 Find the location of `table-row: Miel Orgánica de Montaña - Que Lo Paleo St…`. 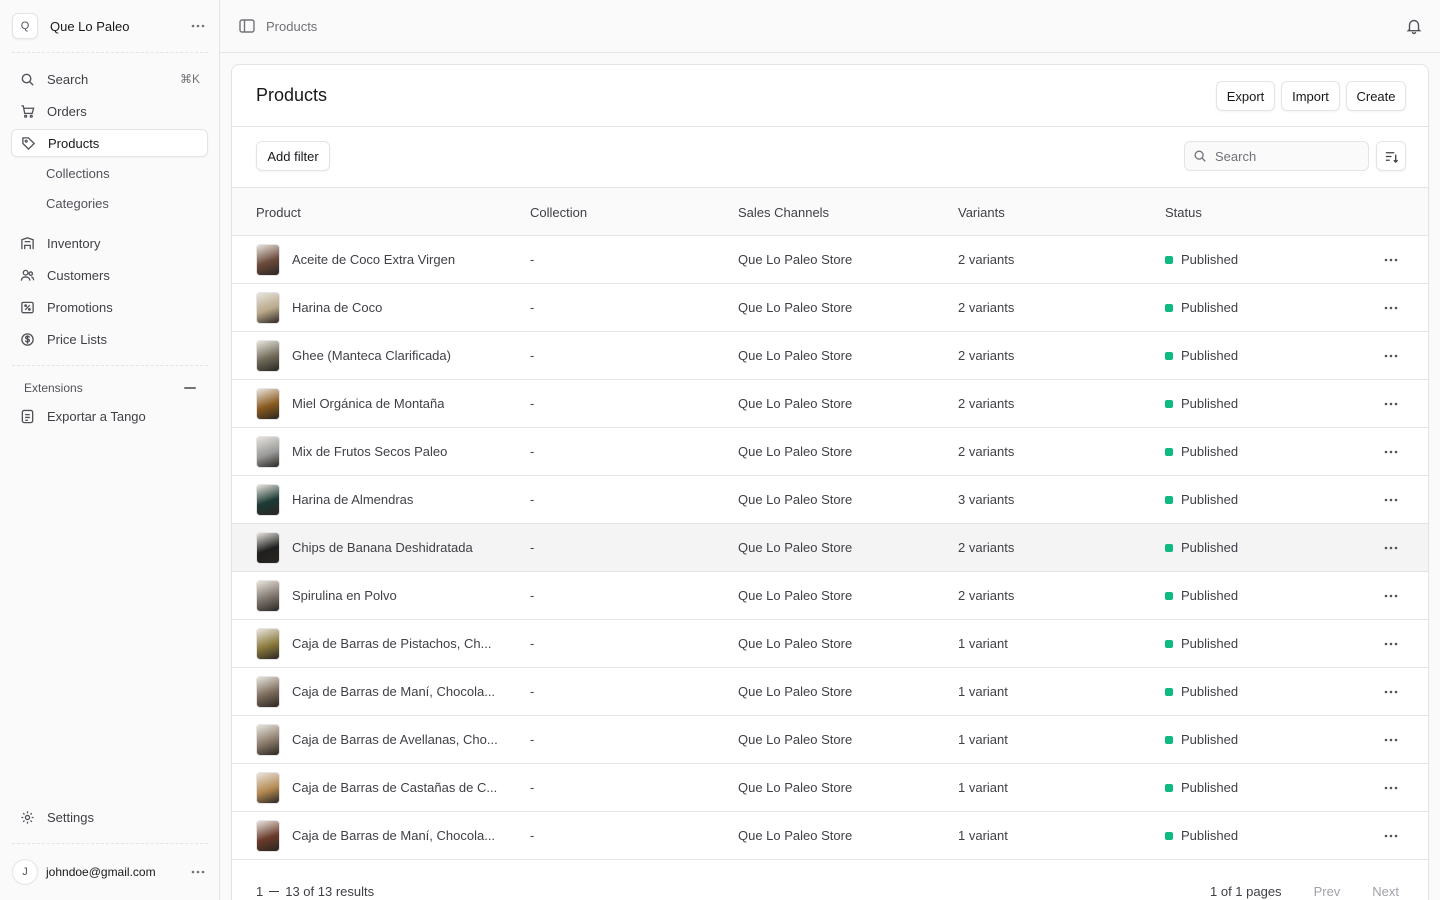

table-row: Miel Orgánica de Montaña - Que Lo Paleo St… is located at coordinates (830, 404).